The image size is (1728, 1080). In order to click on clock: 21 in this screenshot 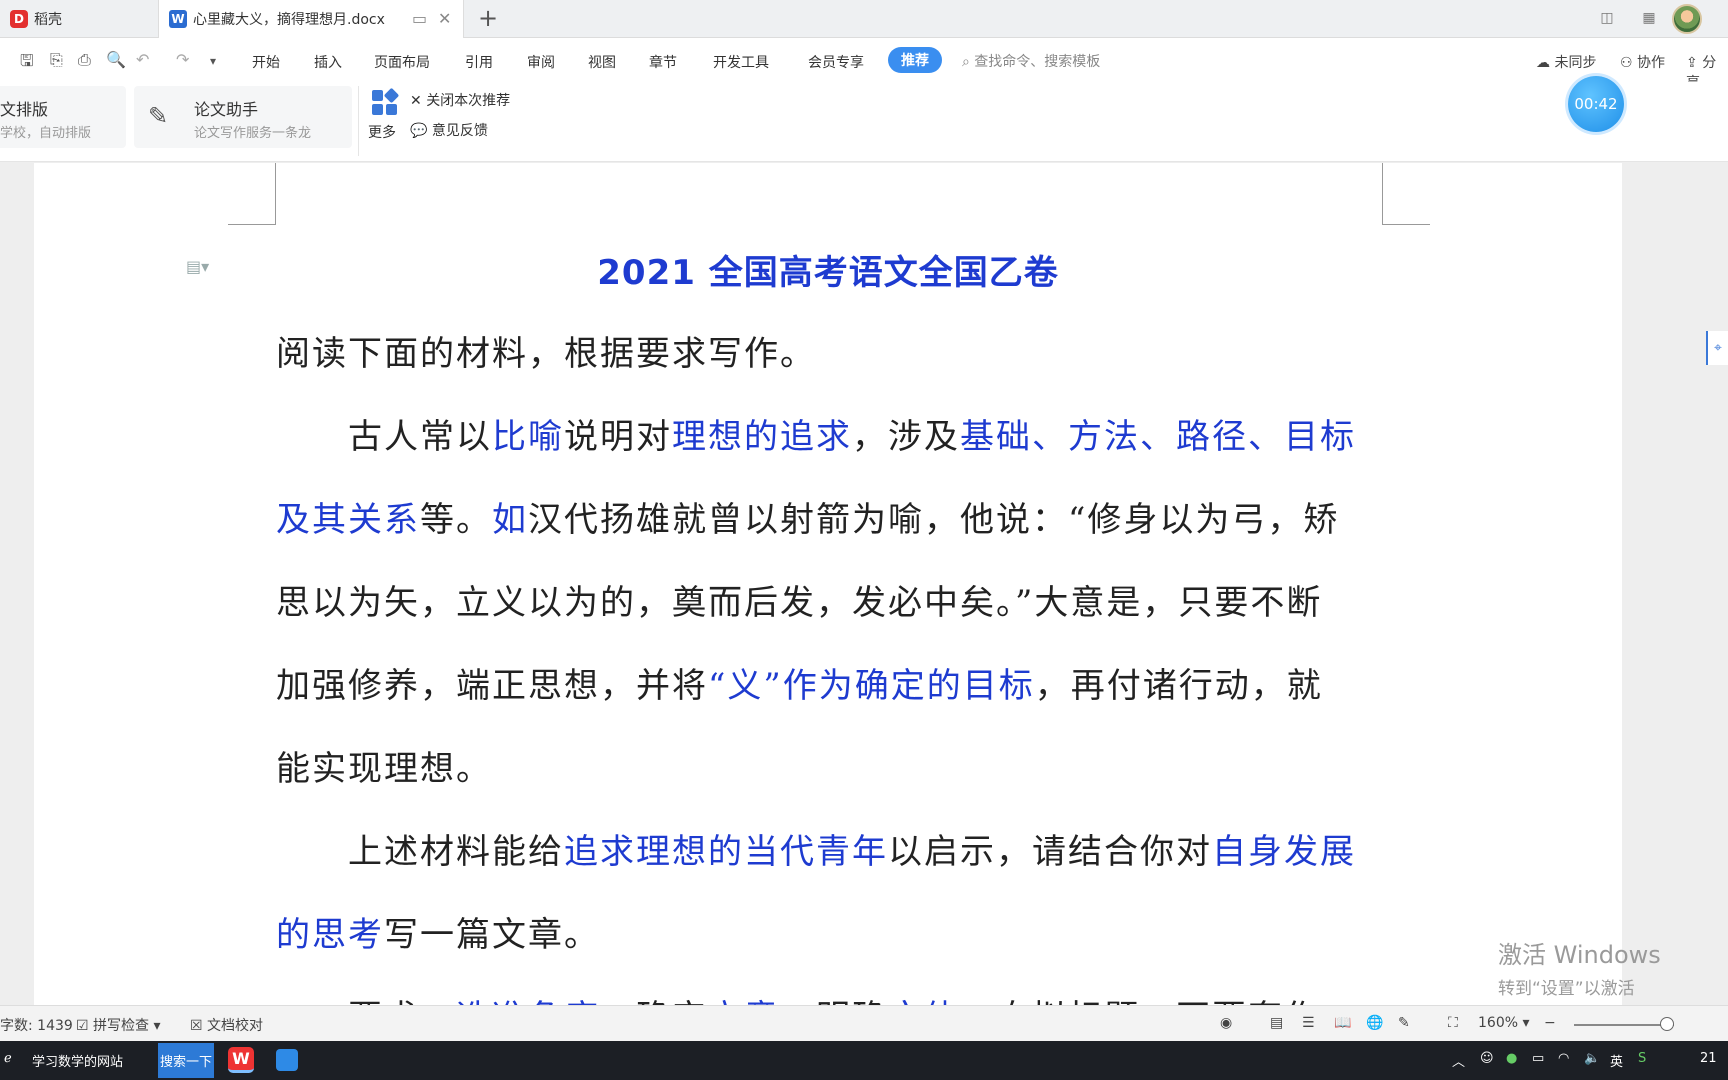, I will do `click(1708, 1058)`.